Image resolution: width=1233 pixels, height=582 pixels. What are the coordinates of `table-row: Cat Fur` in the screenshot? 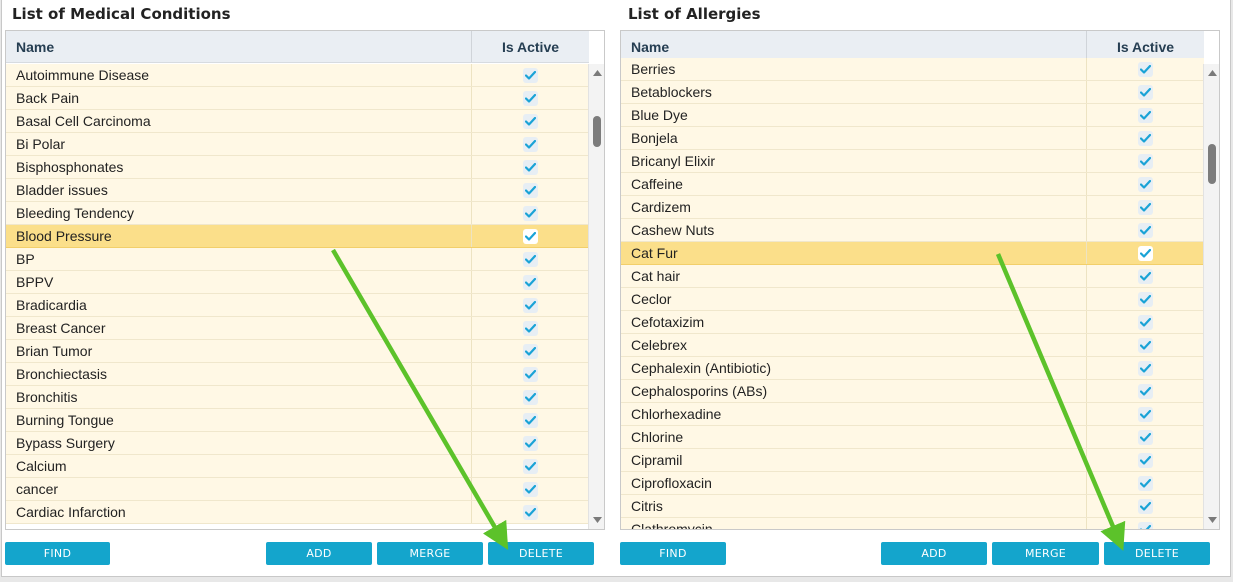 It's located at (912, 253).